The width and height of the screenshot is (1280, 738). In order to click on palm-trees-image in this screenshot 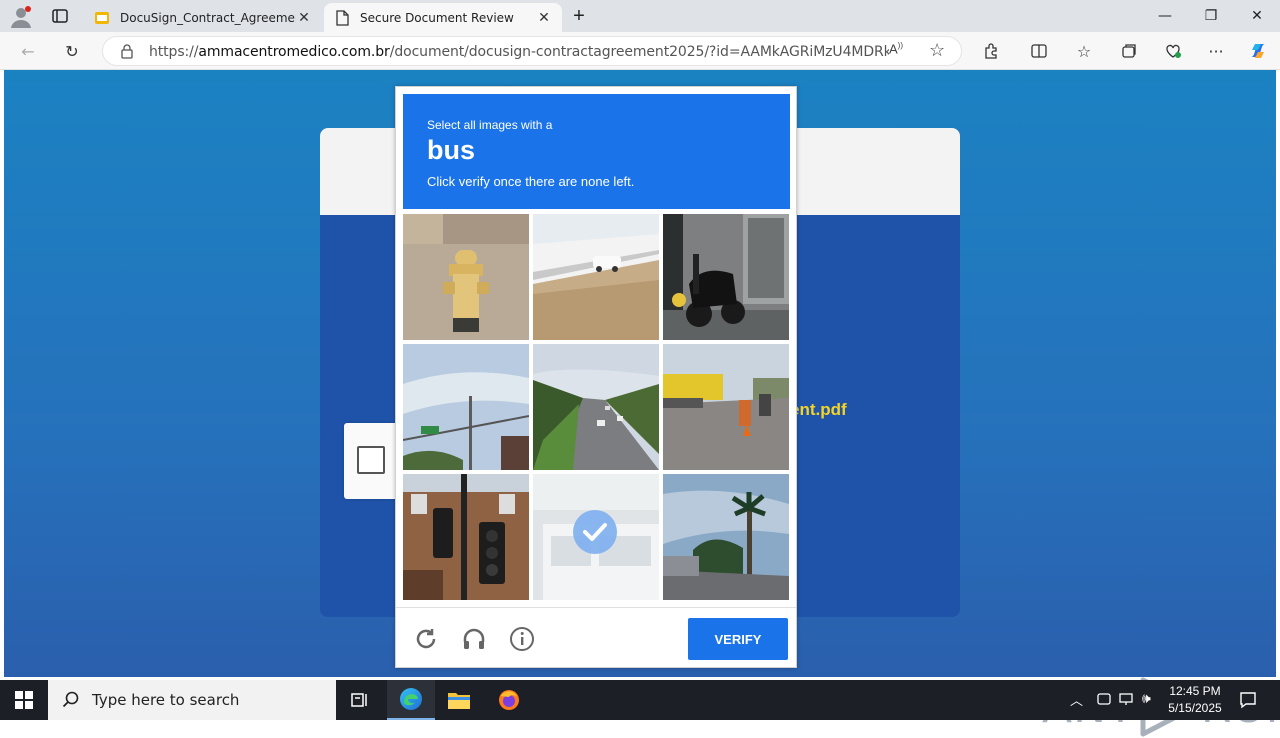, I will do `click(726, 537)`.